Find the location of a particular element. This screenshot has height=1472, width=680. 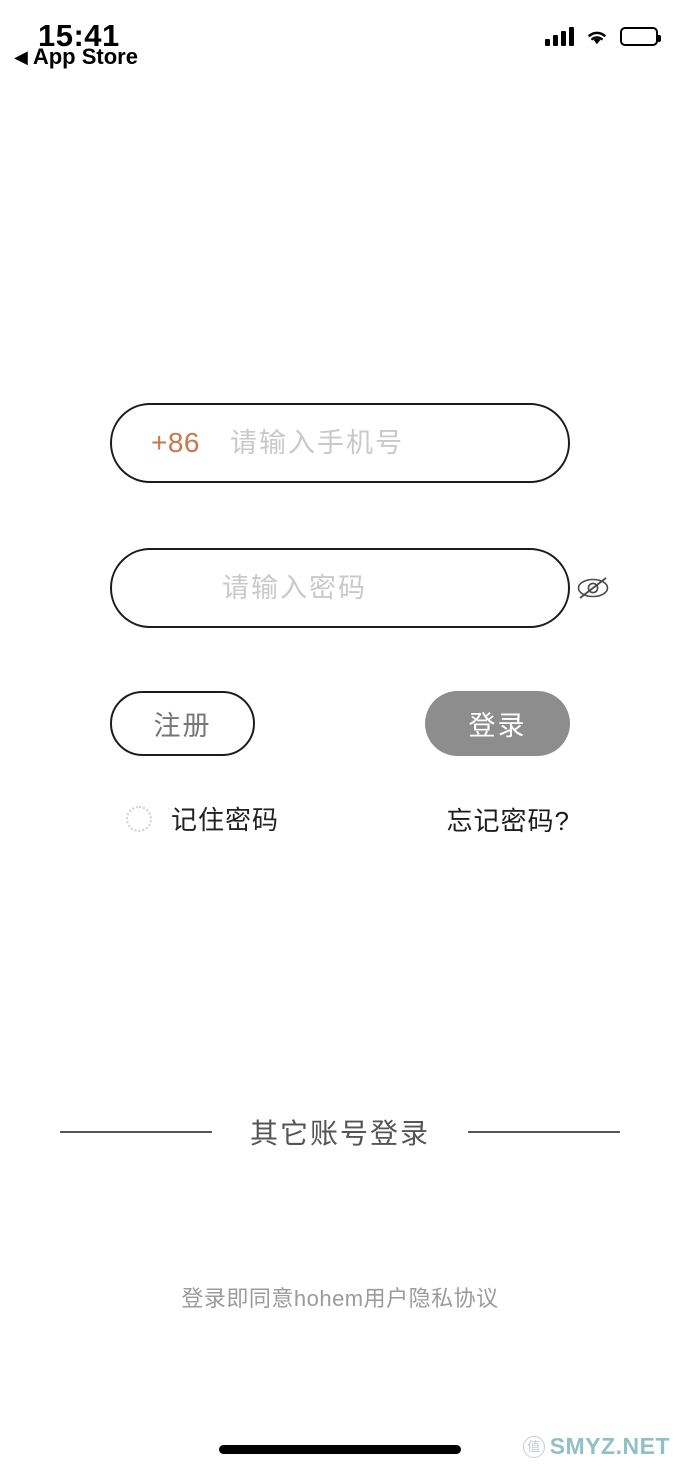

privacy-agreement-text: 登录即同意hohem用户隐私协议 is located at coordinates (340, 1297).